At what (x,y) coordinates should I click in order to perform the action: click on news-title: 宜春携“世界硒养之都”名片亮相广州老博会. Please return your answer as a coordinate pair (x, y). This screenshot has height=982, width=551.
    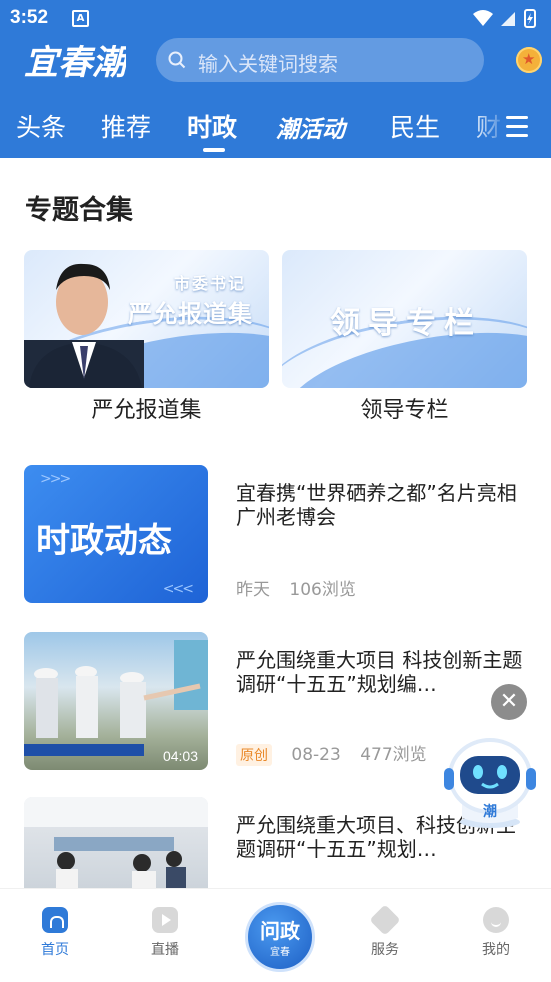
    Looking at the image, I should click on (376, 505).